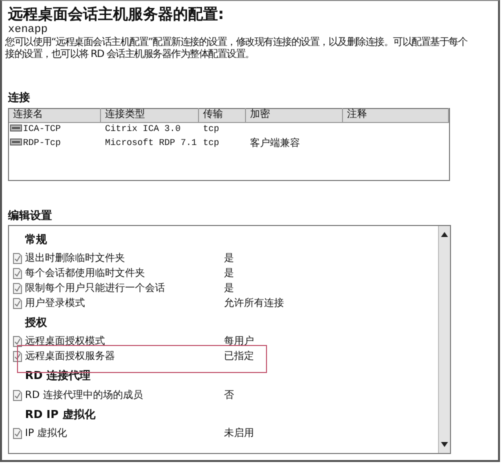  Describe the element at coordinates (36, 240) in the screenshot. I see `group-heading: 常规` at that location.